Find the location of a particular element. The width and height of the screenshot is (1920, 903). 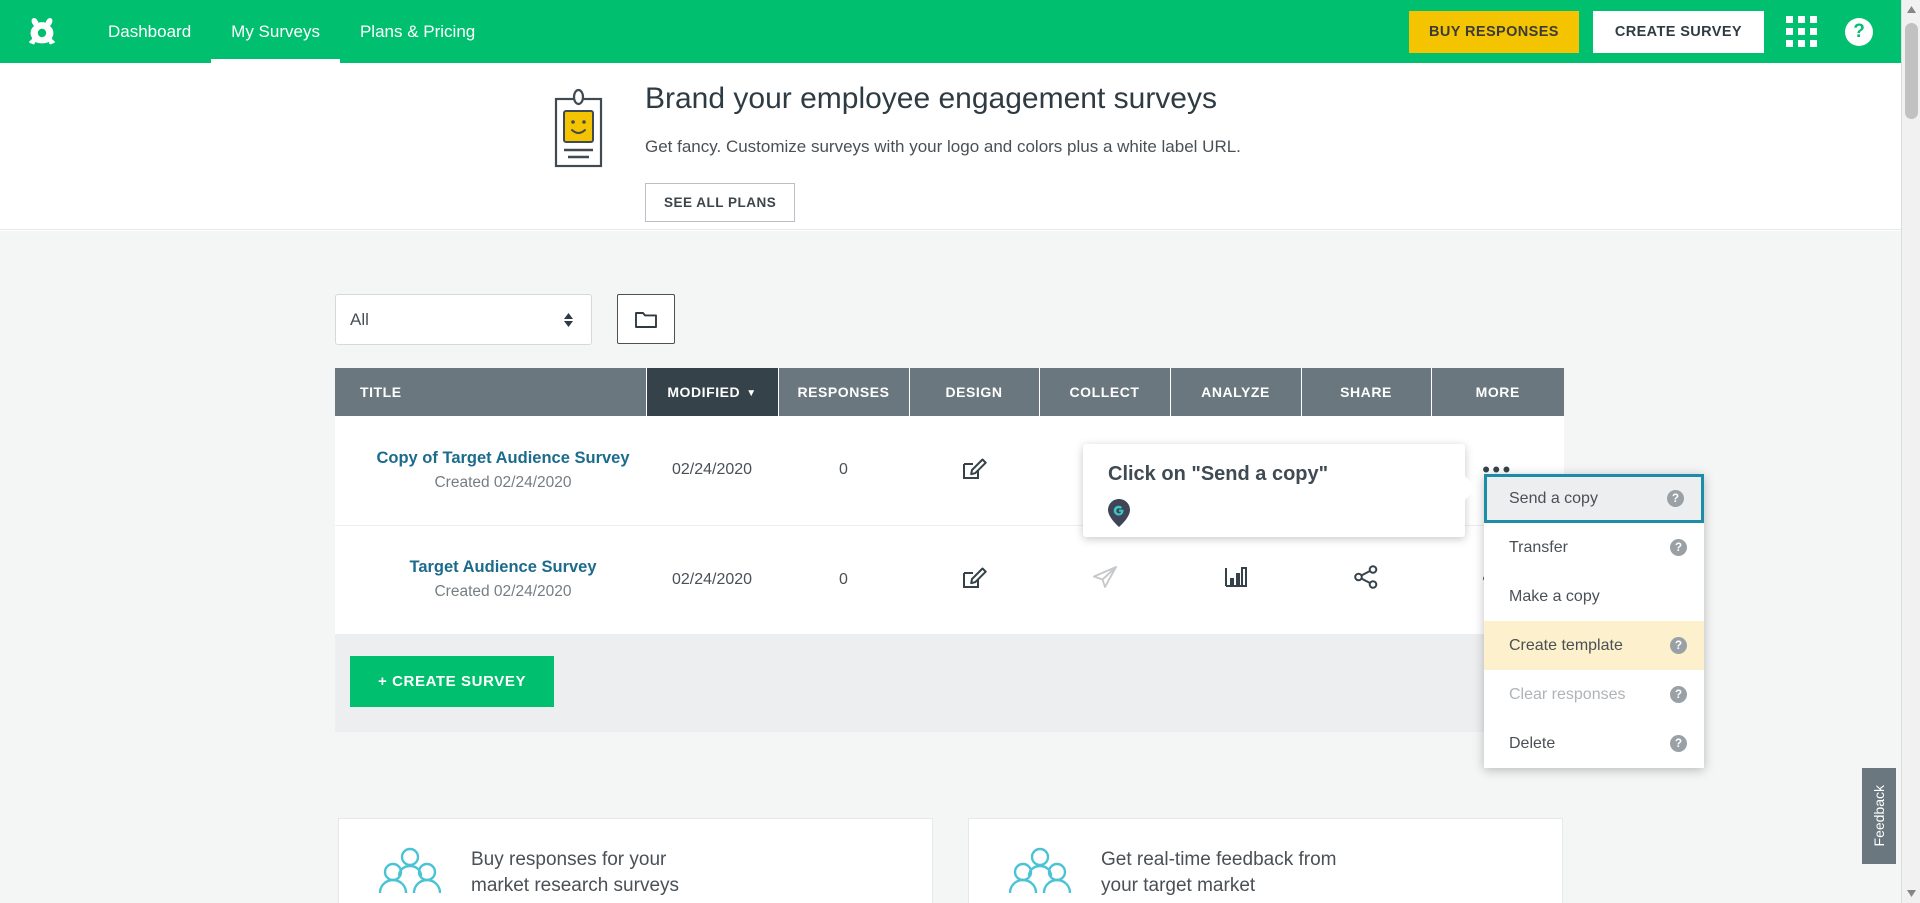

popover-arrow is located at coordinates (1471, 488).